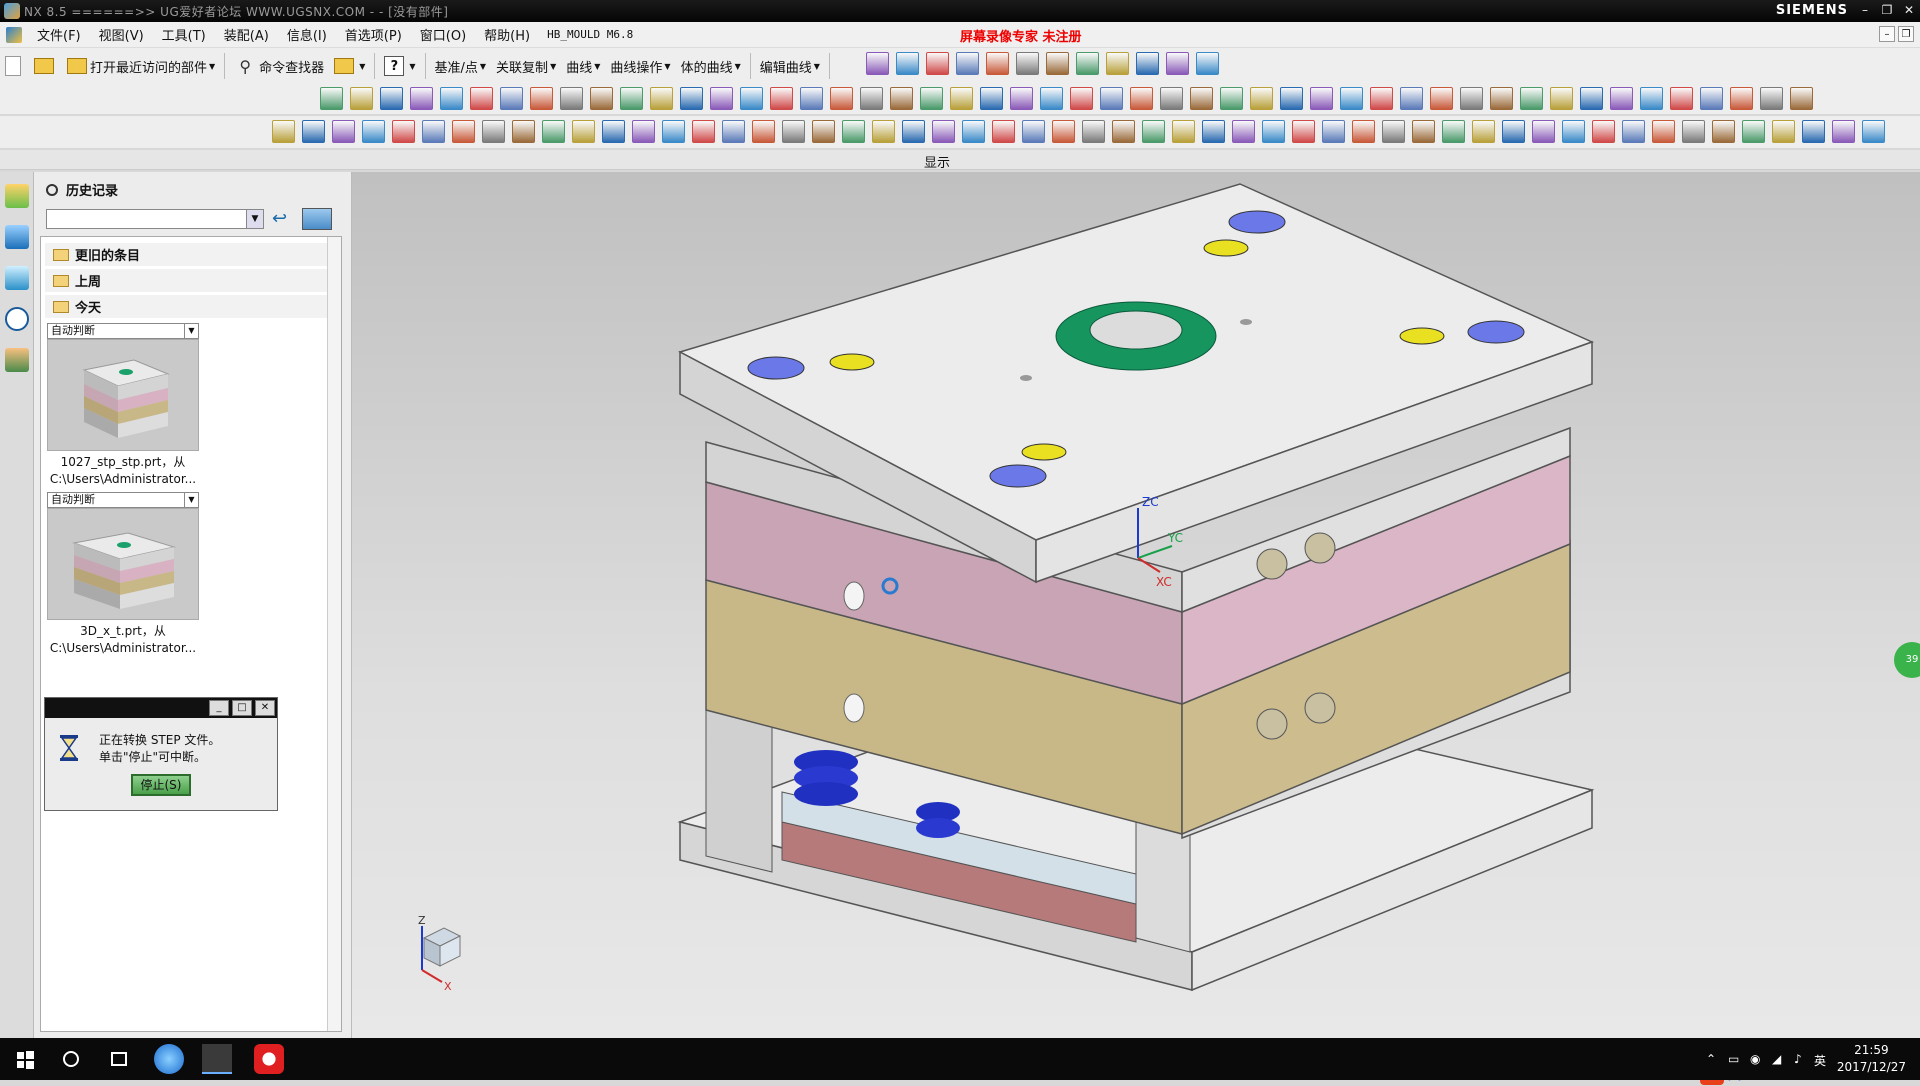  I want to click on menu-hb-mould: HB_MOULD M6.8, so click(590, 34).